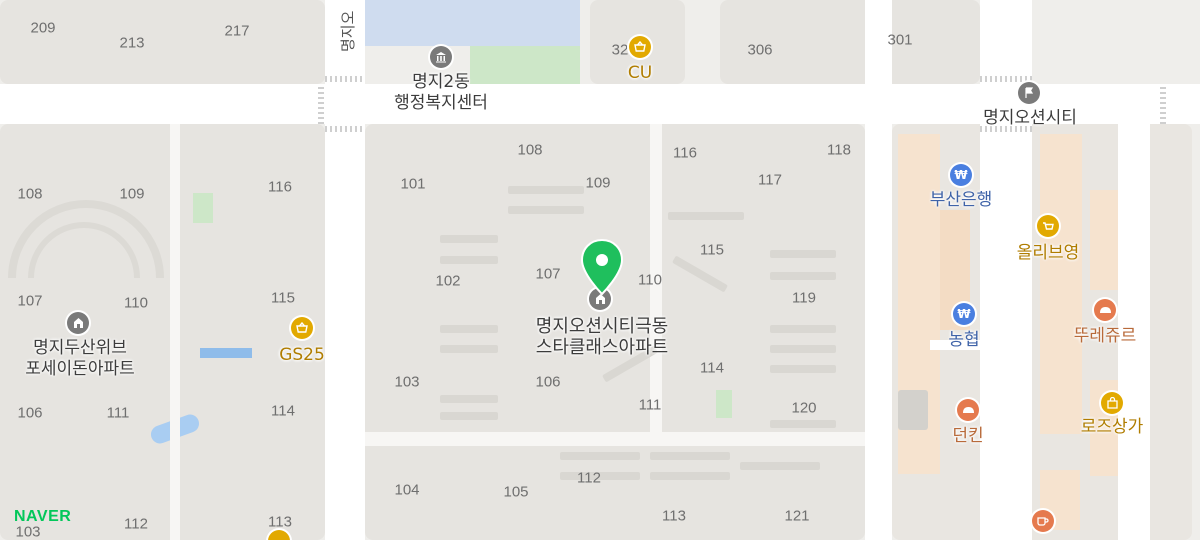  I want to click on place-label-rose-mall: 로즈상가, so click(1112, 427).